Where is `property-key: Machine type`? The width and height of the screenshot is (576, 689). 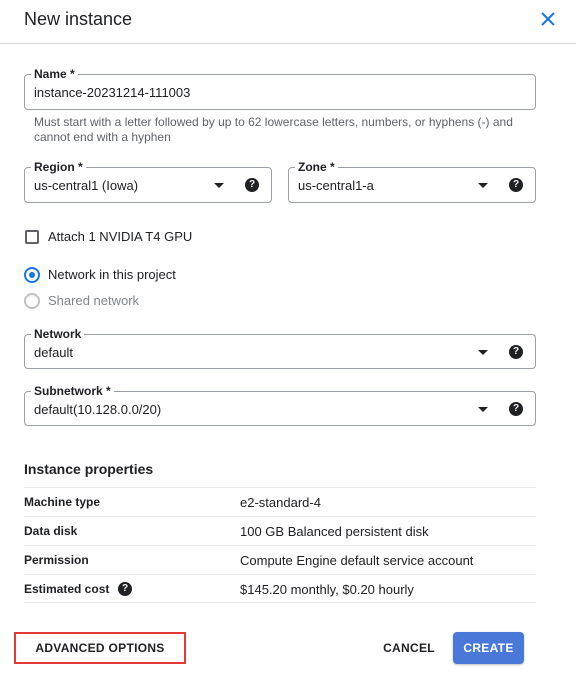 property-key: Machine type is located at coordinates (62, 502).